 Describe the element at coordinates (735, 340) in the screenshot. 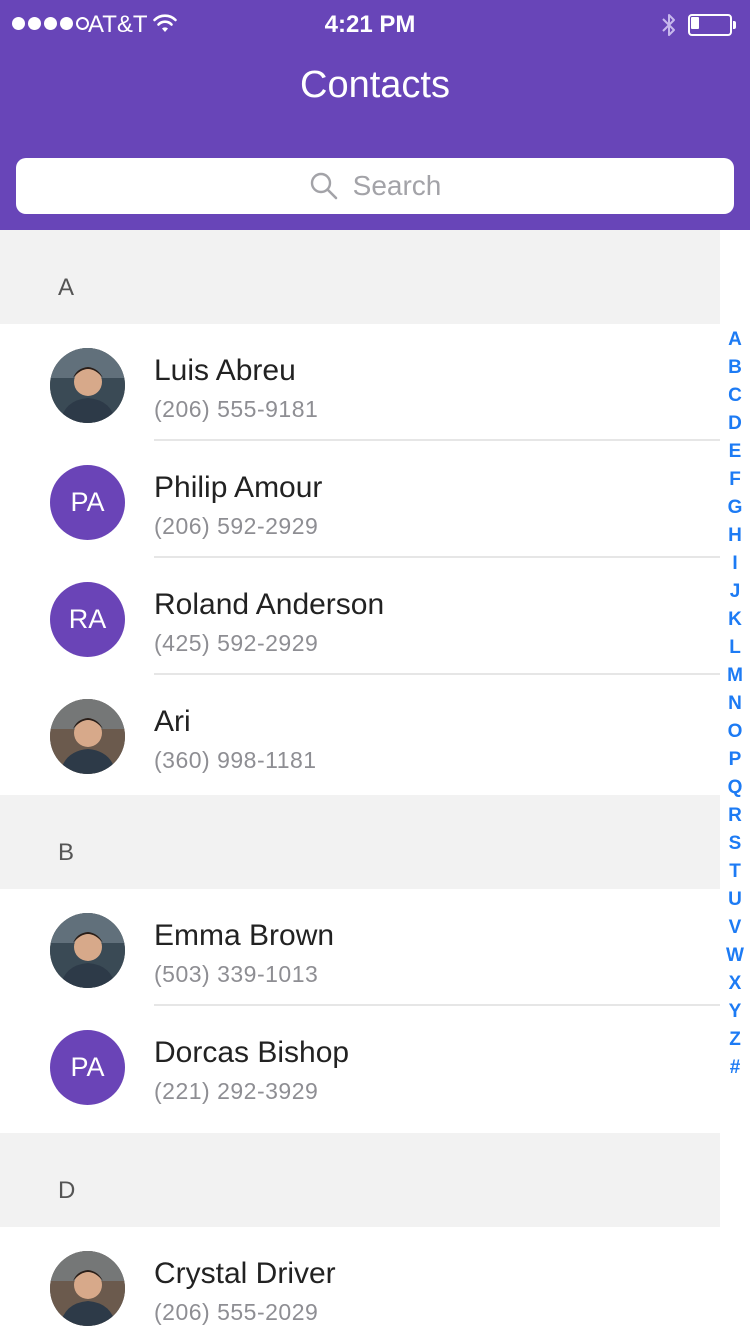

I see `index-letter: A` at that location.